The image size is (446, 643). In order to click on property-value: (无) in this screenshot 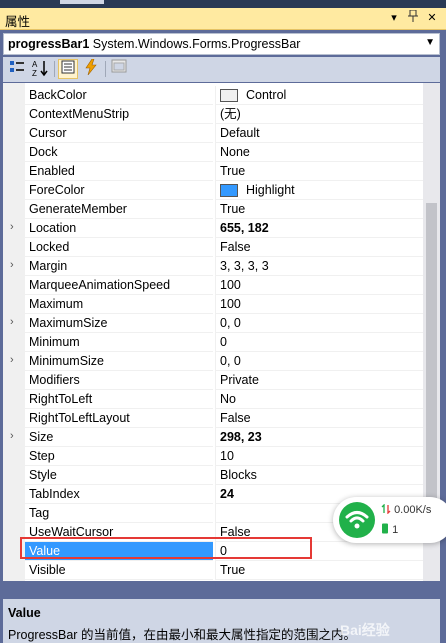, I will do `click(319, 114)`.